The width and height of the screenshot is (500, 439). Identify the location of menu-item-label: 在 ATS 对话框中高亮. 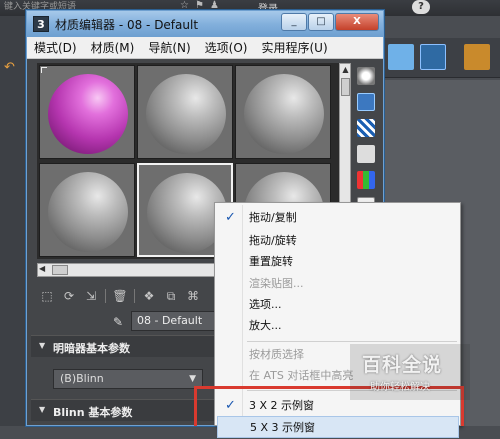
(301, 375).